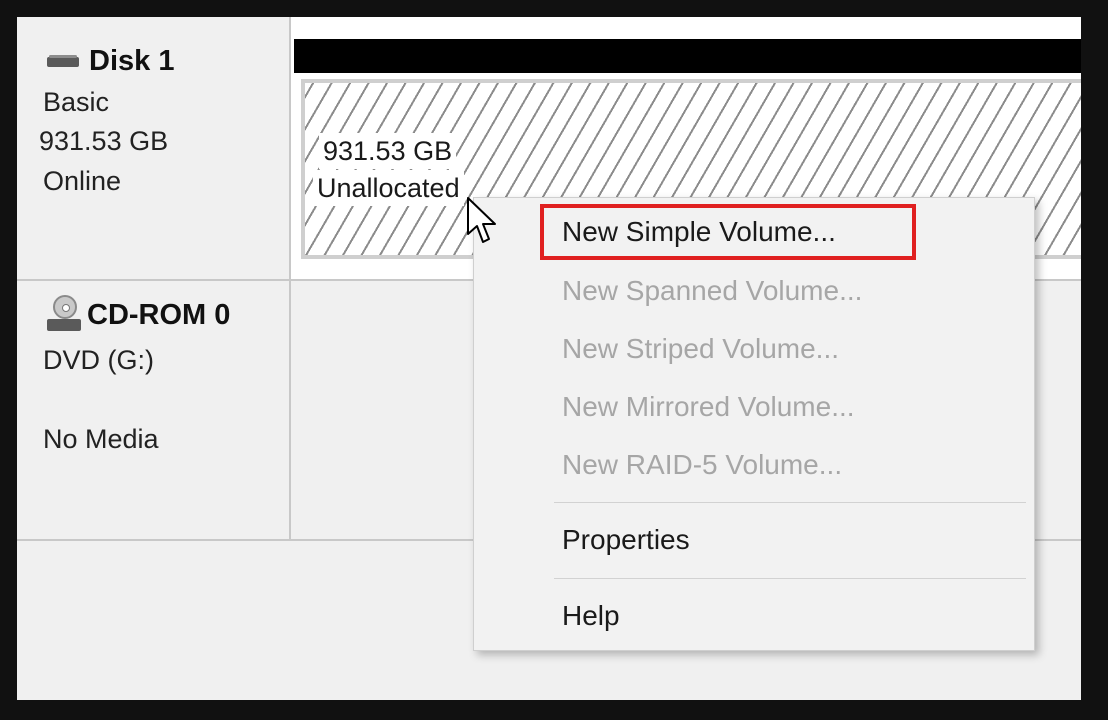 This screenshot has width=1108, height=720. I want to click on disk-1-type: Basic, so click(76, 102).